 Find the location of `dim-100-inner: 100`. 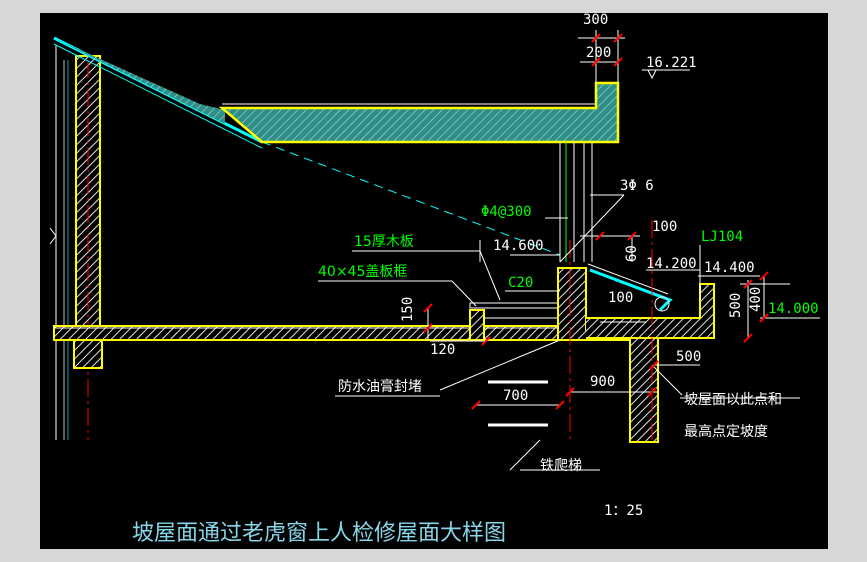

dim-100-inner: 100 is located at coordinates (620, 298).